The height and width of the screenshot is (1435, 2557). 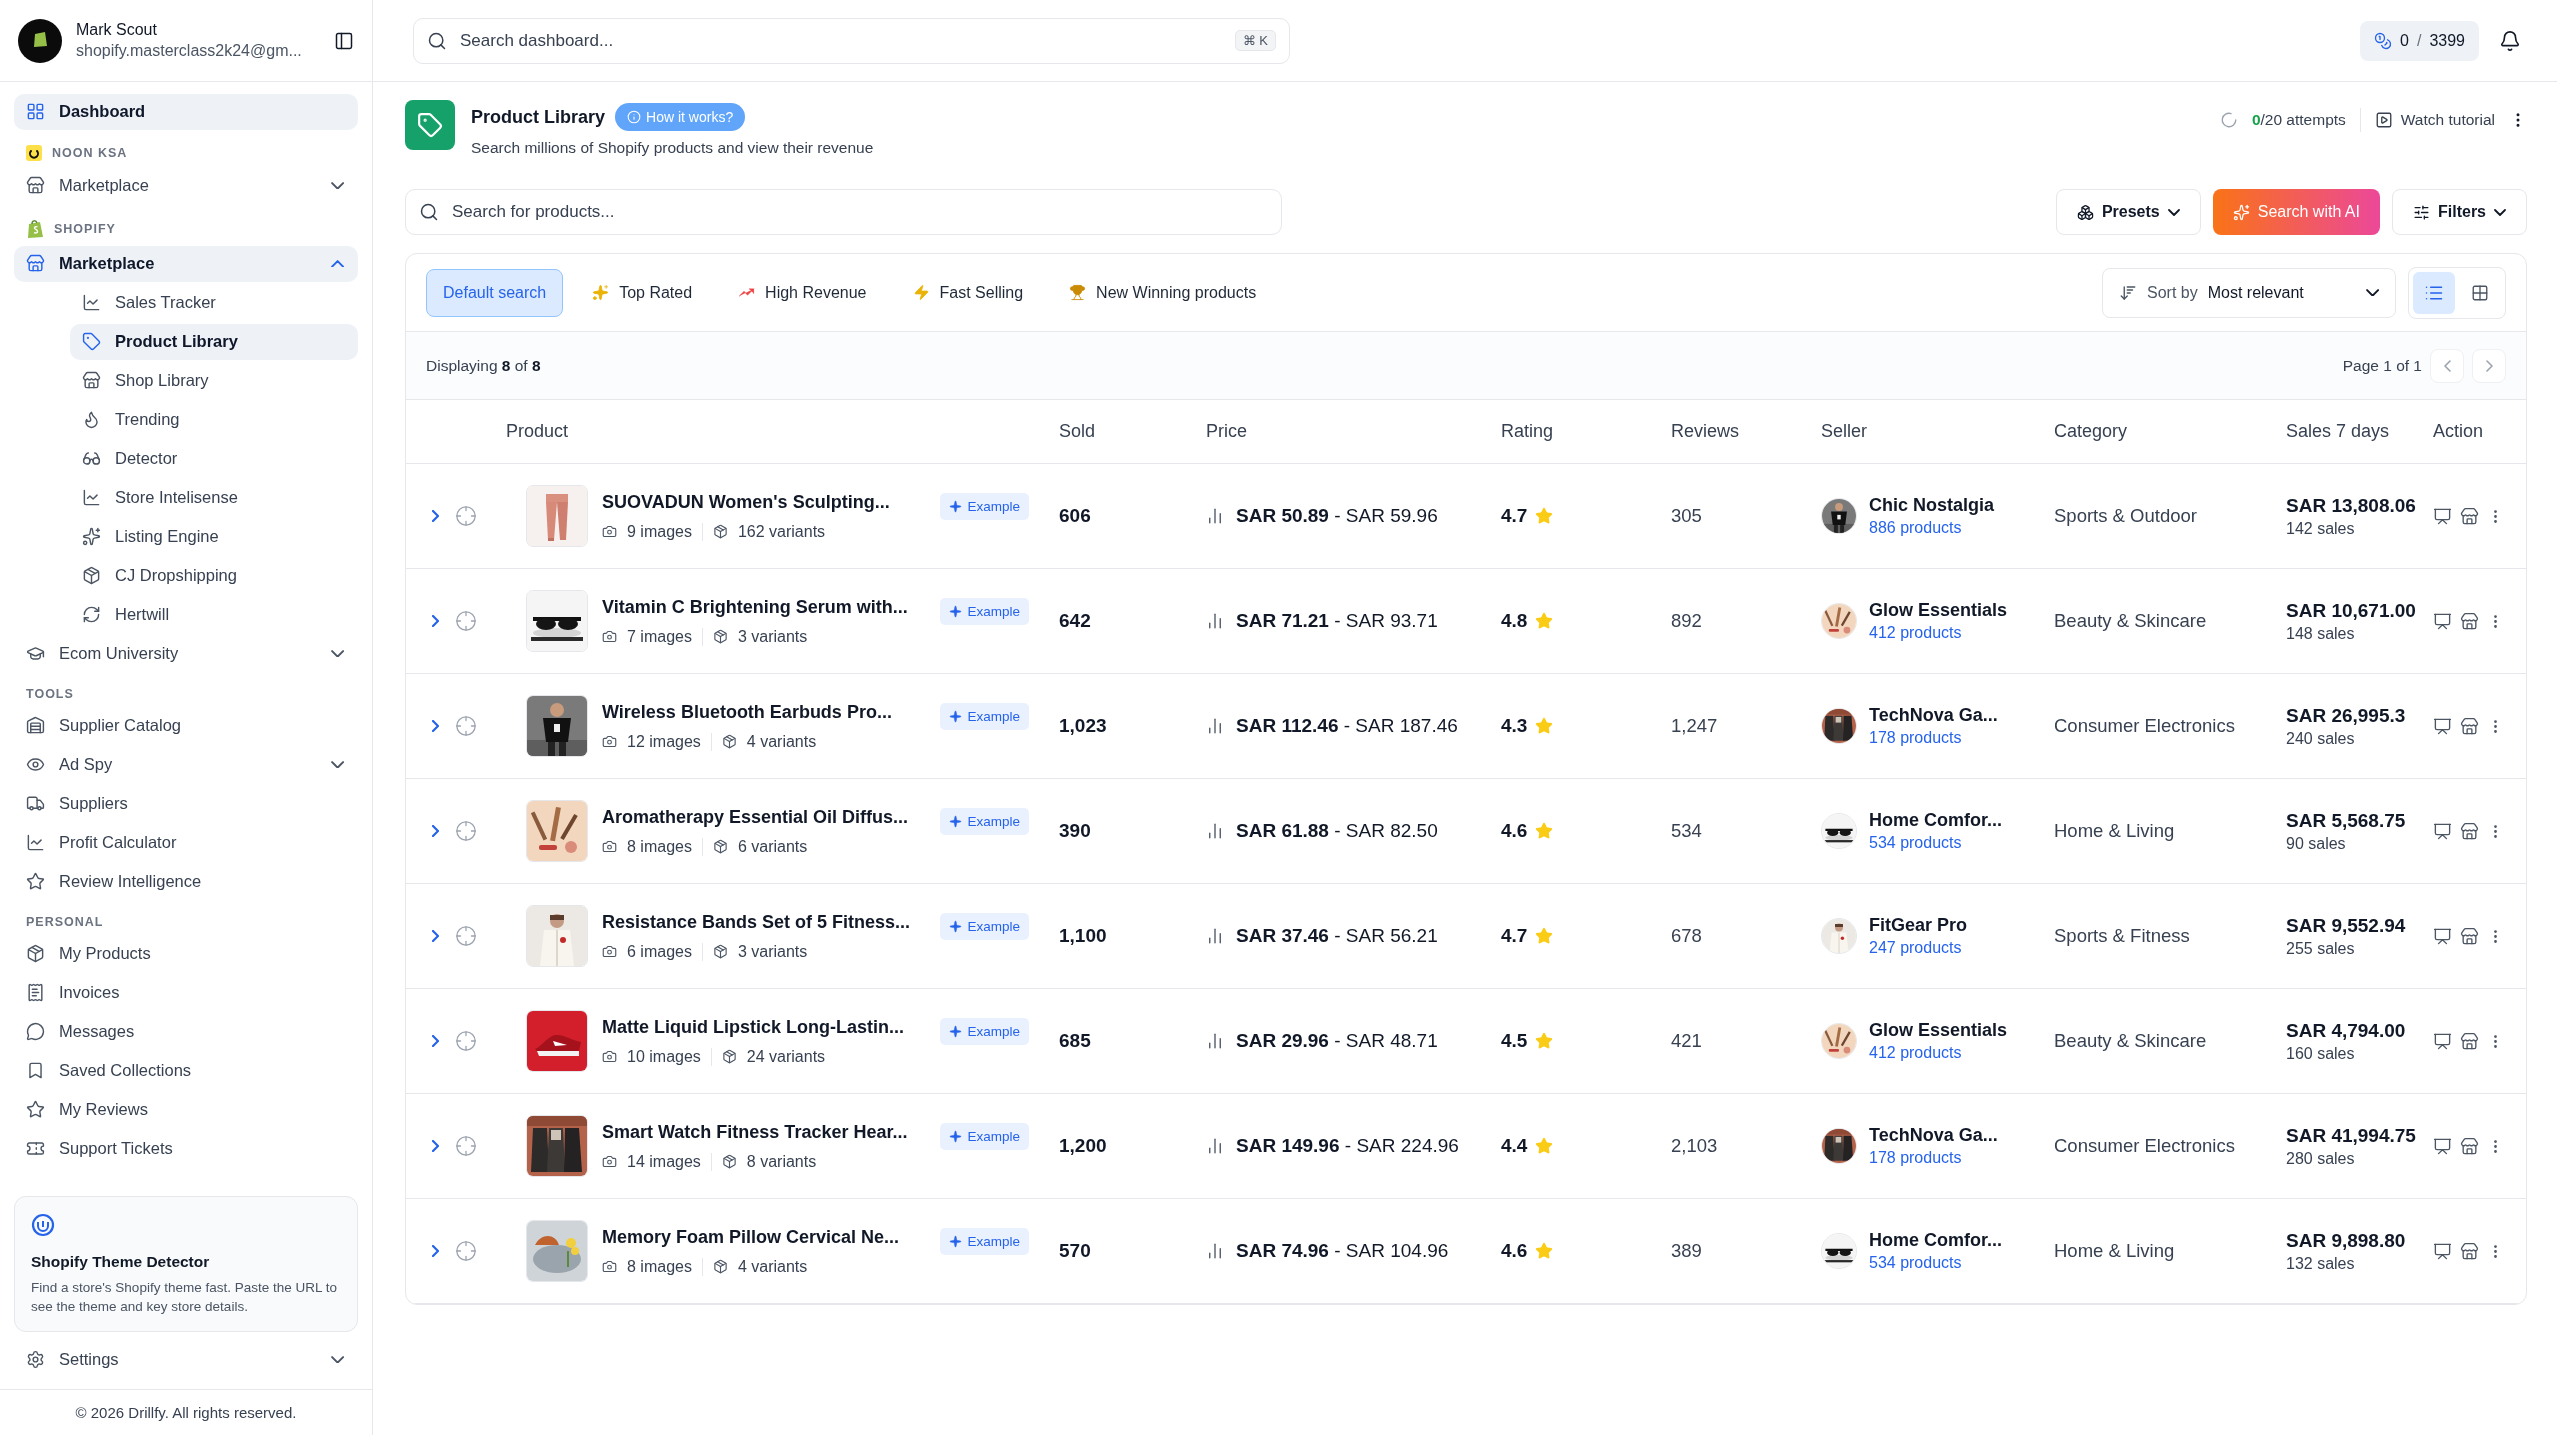 What do you see at coordinates (1163, 292) in the screenshot?
I see `filter-tab: New Winning products` at bounding box center [1163, 292].